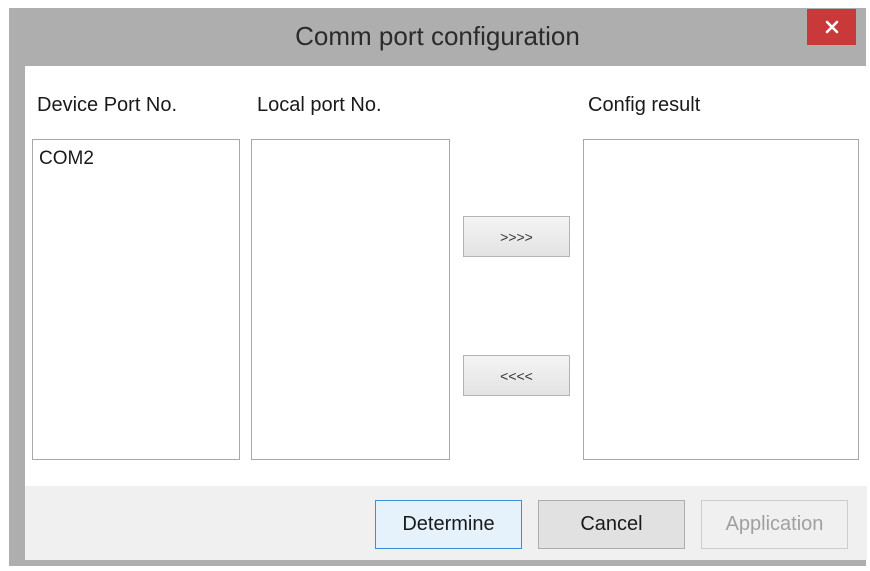  I want to click on local-port-list, so click(350, 299).